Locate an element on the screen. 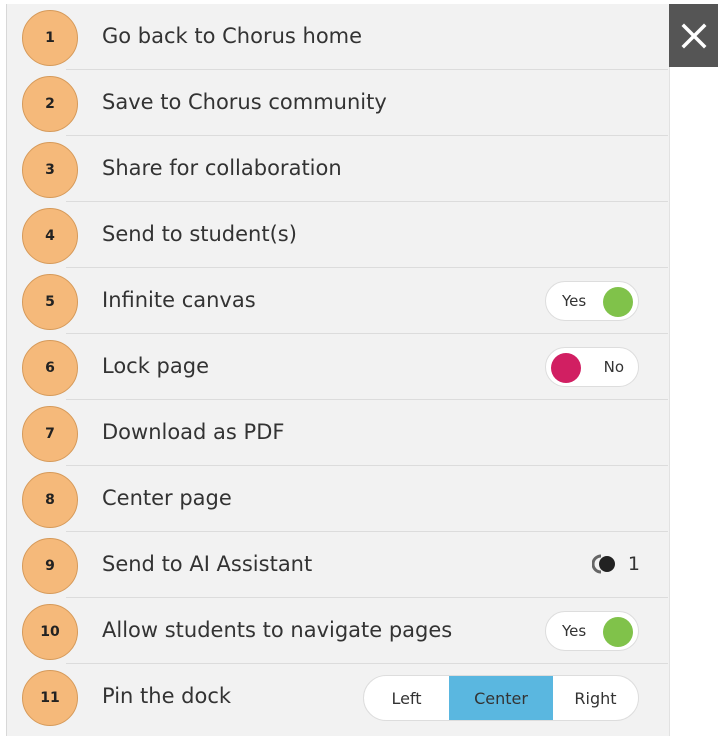  pin-dock-left-option: Left is located at coordinates (406, 698).